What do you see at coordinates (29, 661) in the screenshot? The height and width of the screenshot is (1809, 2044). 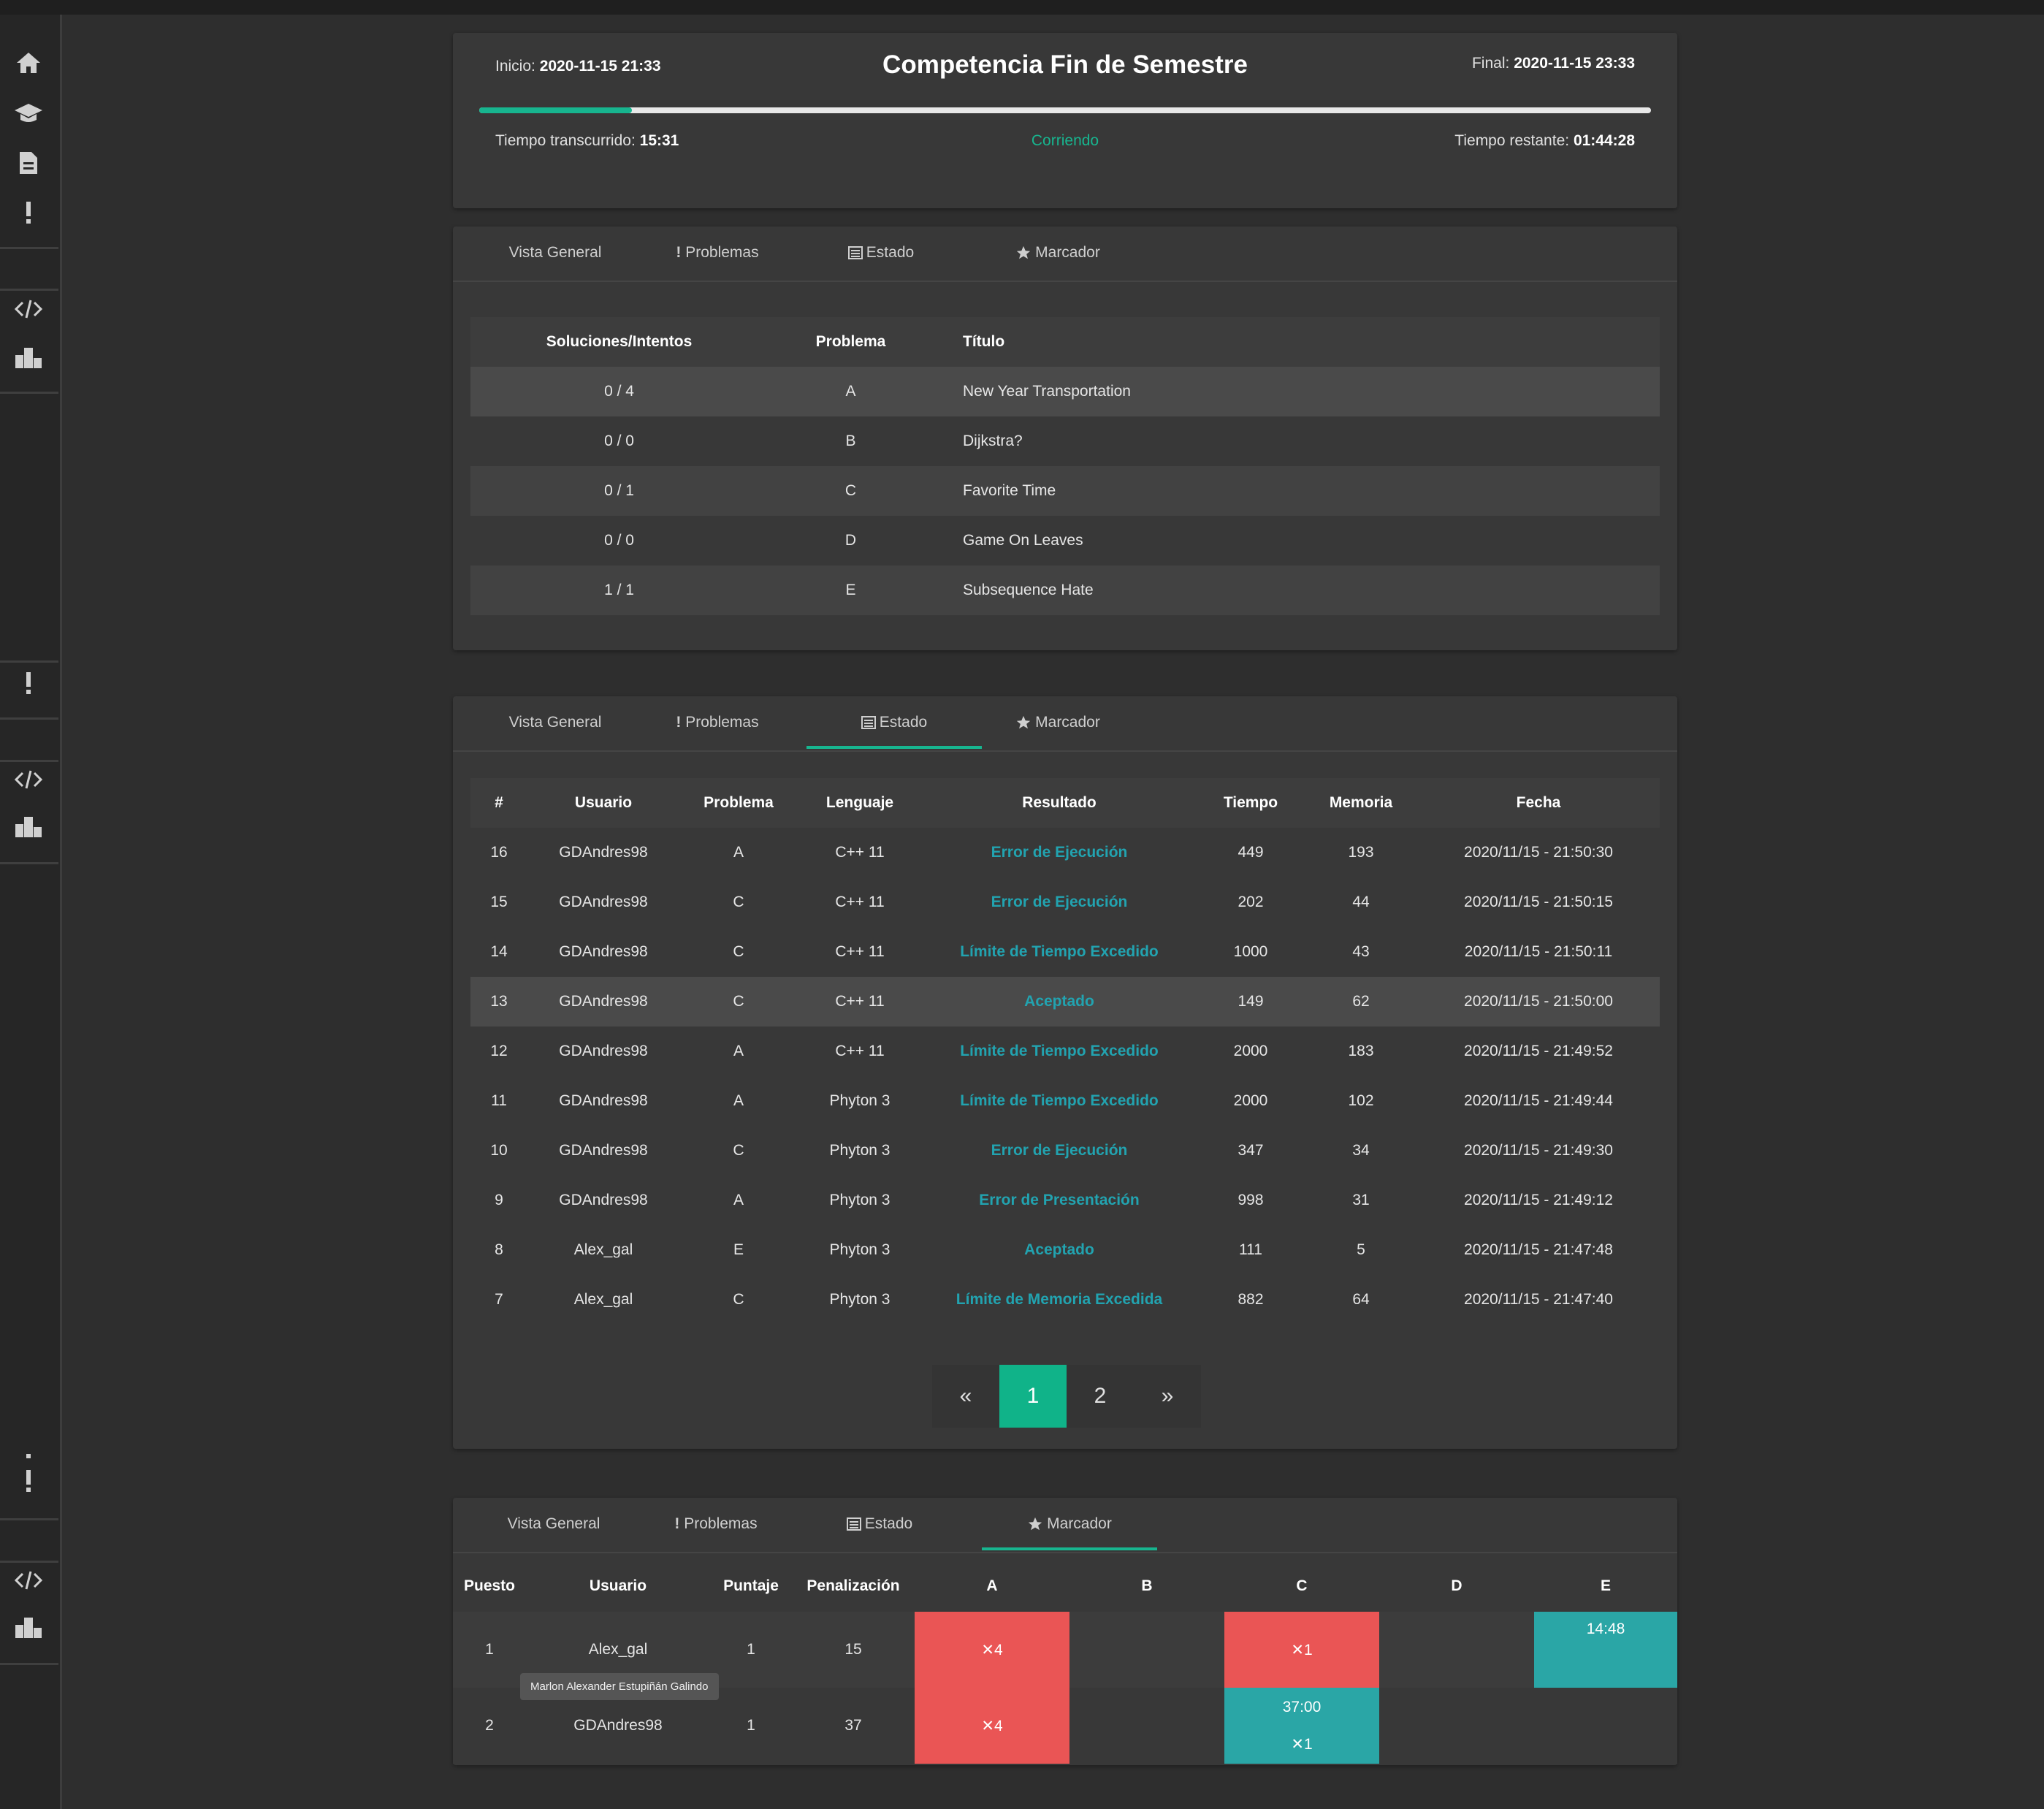 I see `sidebar-divider` at bounding box center [29, 661].